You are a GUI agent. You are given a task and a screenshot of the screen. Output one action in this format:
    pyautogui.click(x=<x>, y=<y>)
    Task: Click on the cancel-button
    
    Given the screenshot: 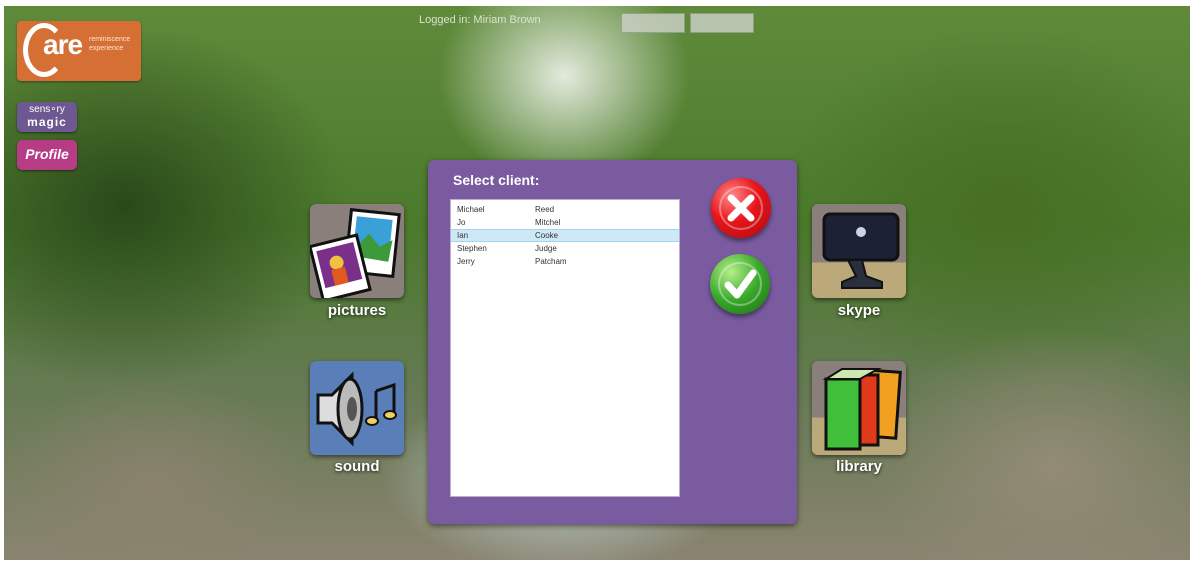 What is the action you would take?
    pyautogui.click(x=741, y=208)
    